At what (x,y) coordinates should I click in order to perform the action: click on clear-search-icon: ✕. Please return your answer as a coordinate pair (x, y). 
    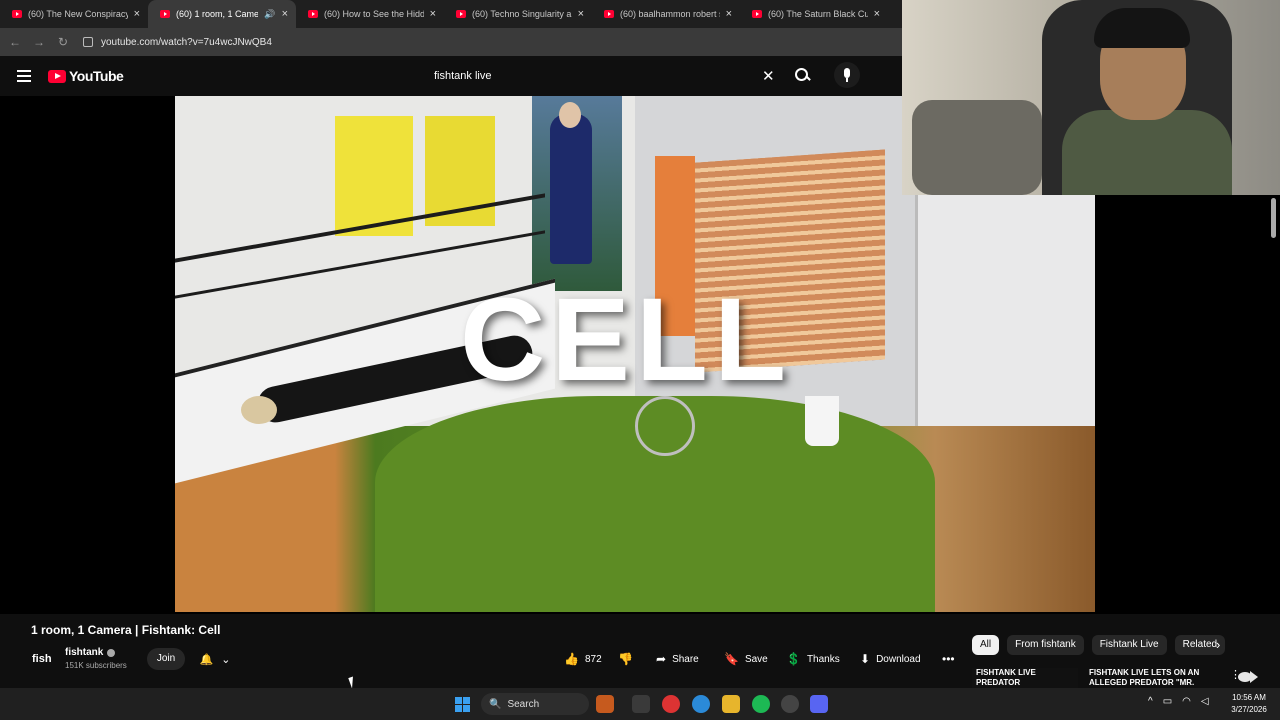
    Looking at the image, I should click on (768, 76).